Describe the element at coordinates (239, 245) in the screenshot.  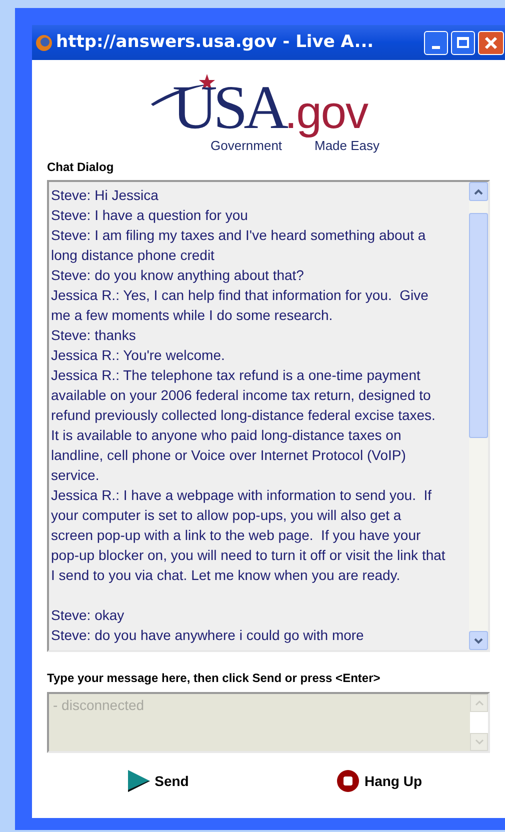
I see `chat-message: Steve: I am filing my taxes and I've heard something about a long distance phone credit` at that location.